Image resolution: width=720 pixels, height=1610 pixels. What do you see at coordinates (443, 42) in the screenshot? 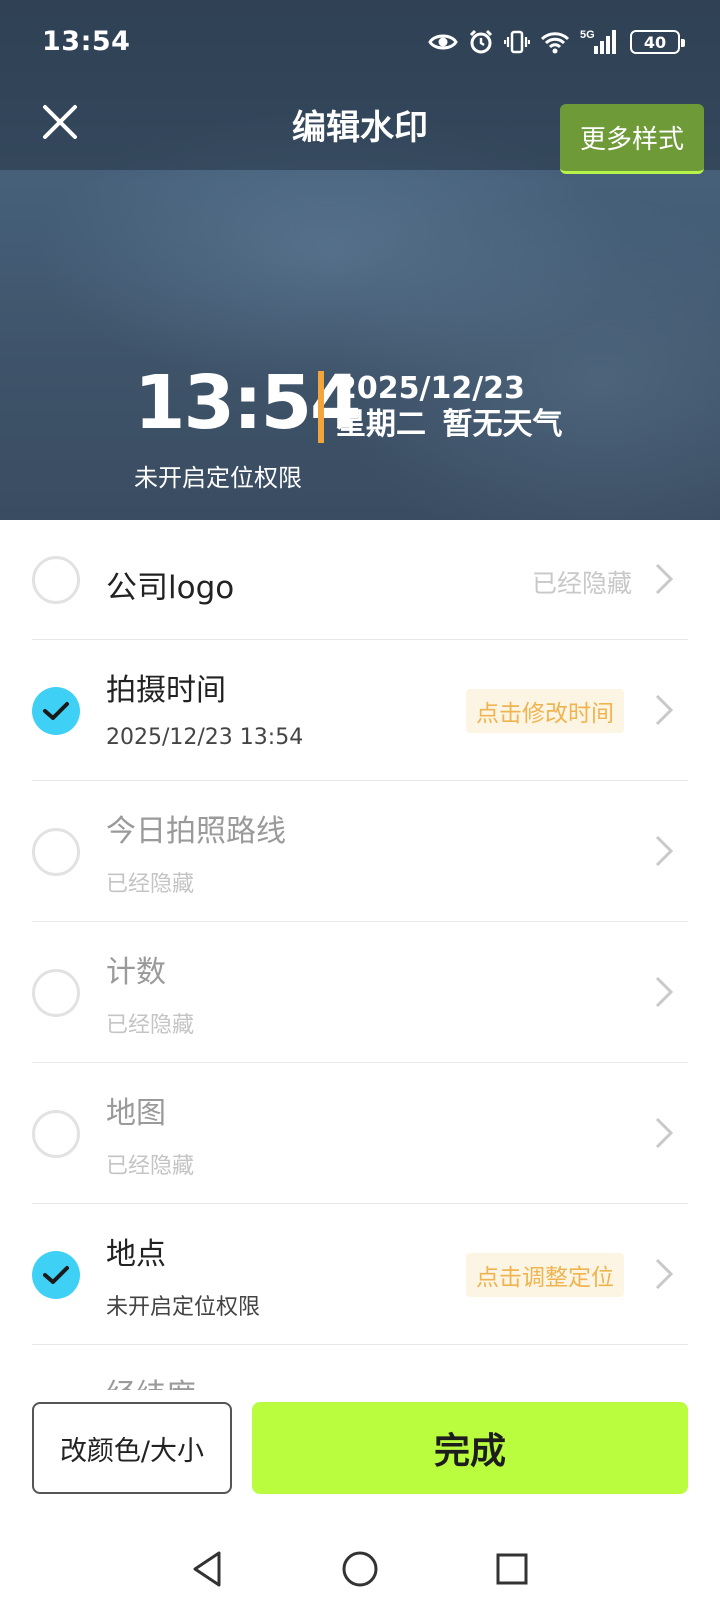
I see `eye-icon` at bounding box center [443, 42].